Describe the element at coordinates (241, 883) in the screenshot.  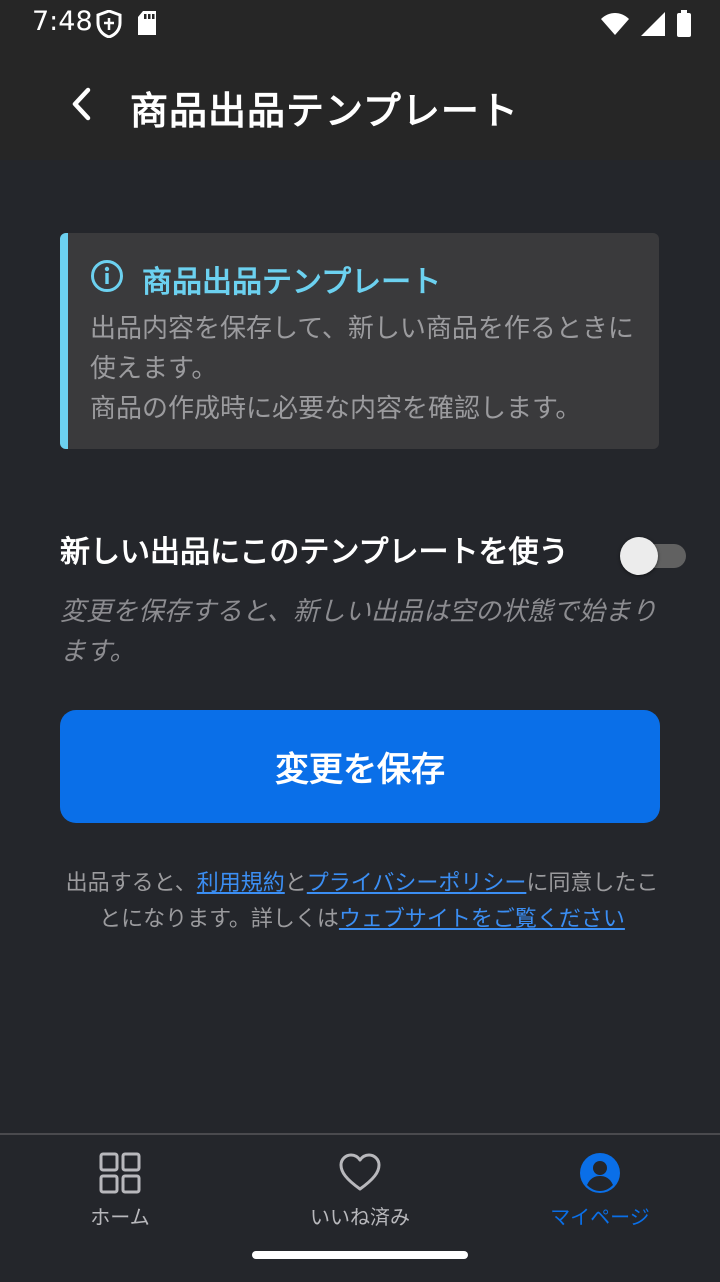
I see `terms-of-service-link: 利用規約` at that location.